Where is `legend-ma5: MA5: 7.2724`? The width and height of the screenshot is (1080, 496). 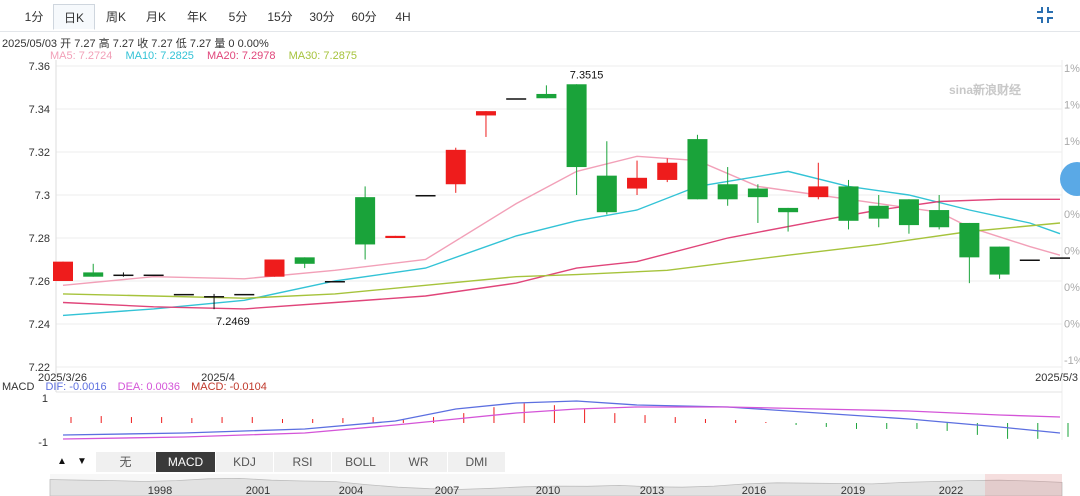 legend-ma5: MA5: 7.2724 is located at coordinates (81, 56).